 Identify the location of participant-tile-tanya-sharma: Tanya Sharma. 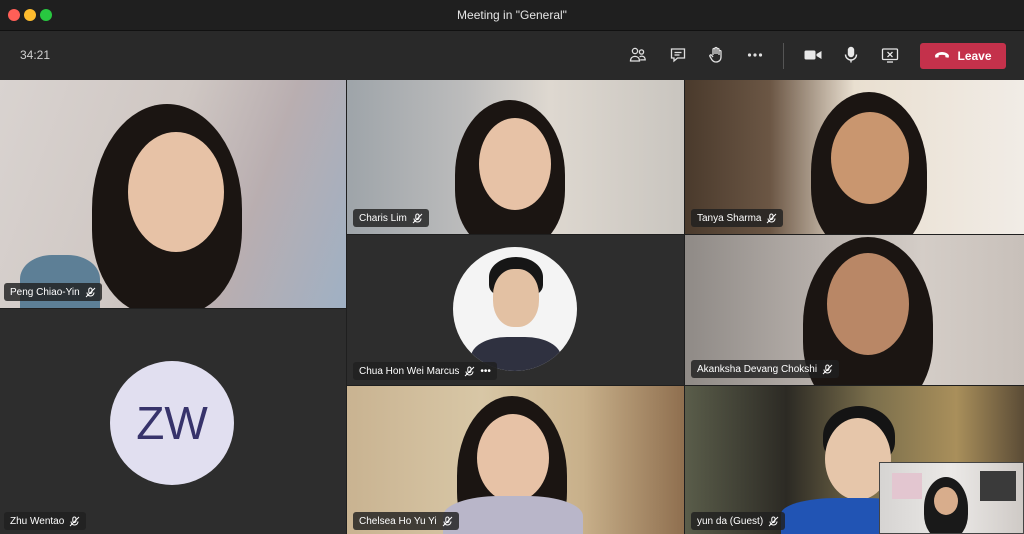
(854, 157).